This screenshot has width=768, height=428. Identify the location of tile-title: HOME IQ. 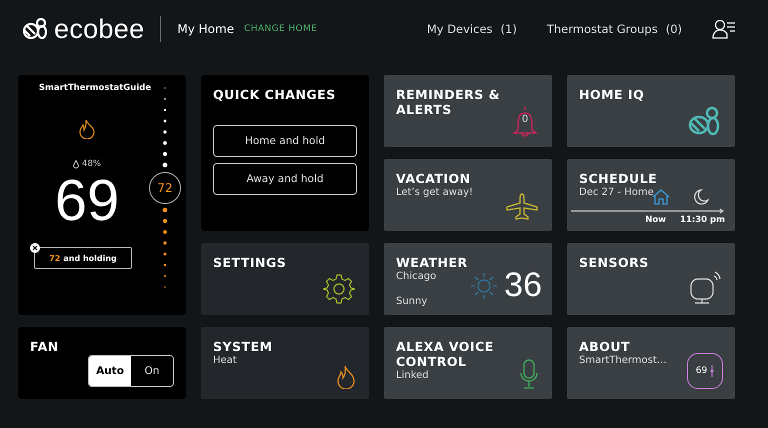
(612, 94).